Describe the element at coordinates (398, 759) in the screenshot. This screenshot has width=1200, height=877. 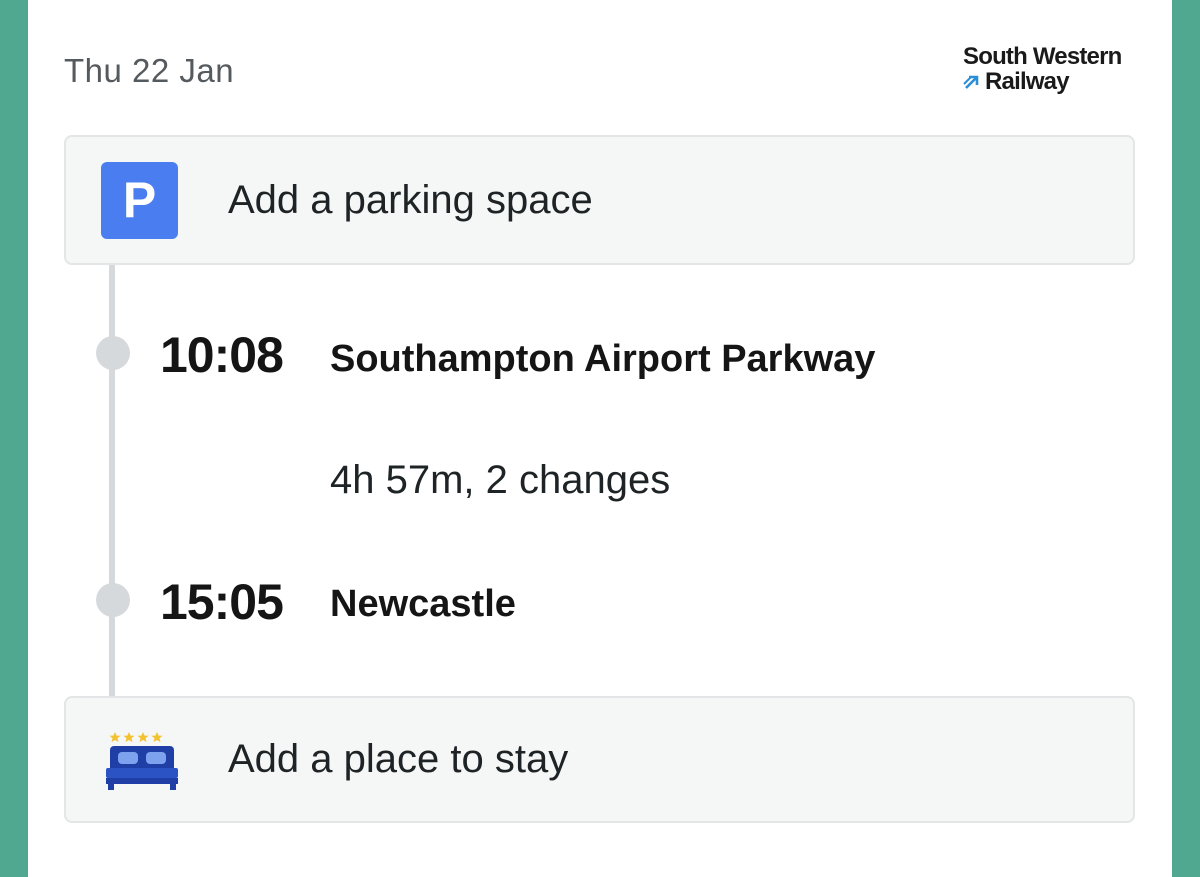
I see `add-stay-label: Add a place to stay` at that location.